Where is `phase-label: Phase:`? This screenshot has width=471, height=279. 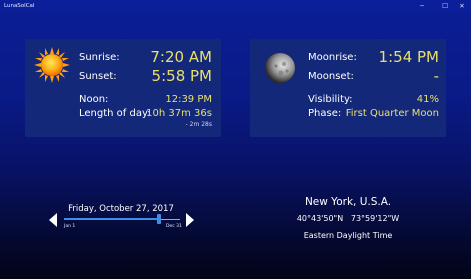 phase-label: Phase: is located at coordinates (325, 113).